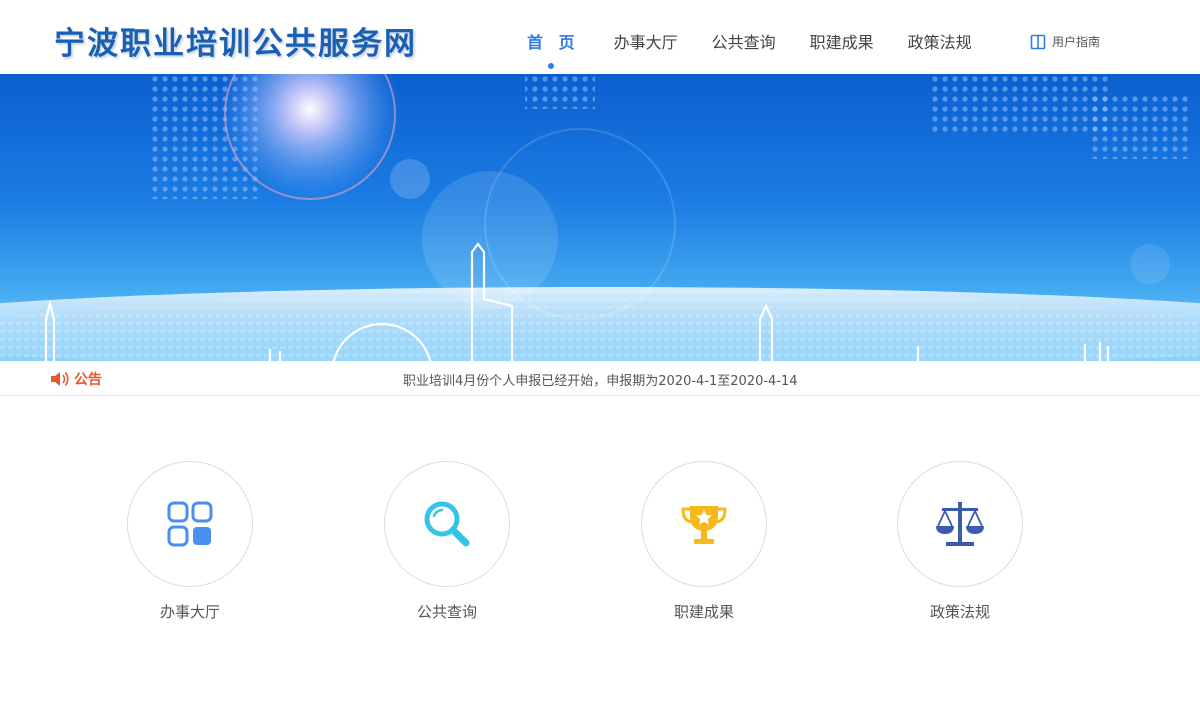  What do you see at coordinates (553, 42) in the screenshot?
I see `nav-home-label: 首 页` at bounding box center [553, 42].